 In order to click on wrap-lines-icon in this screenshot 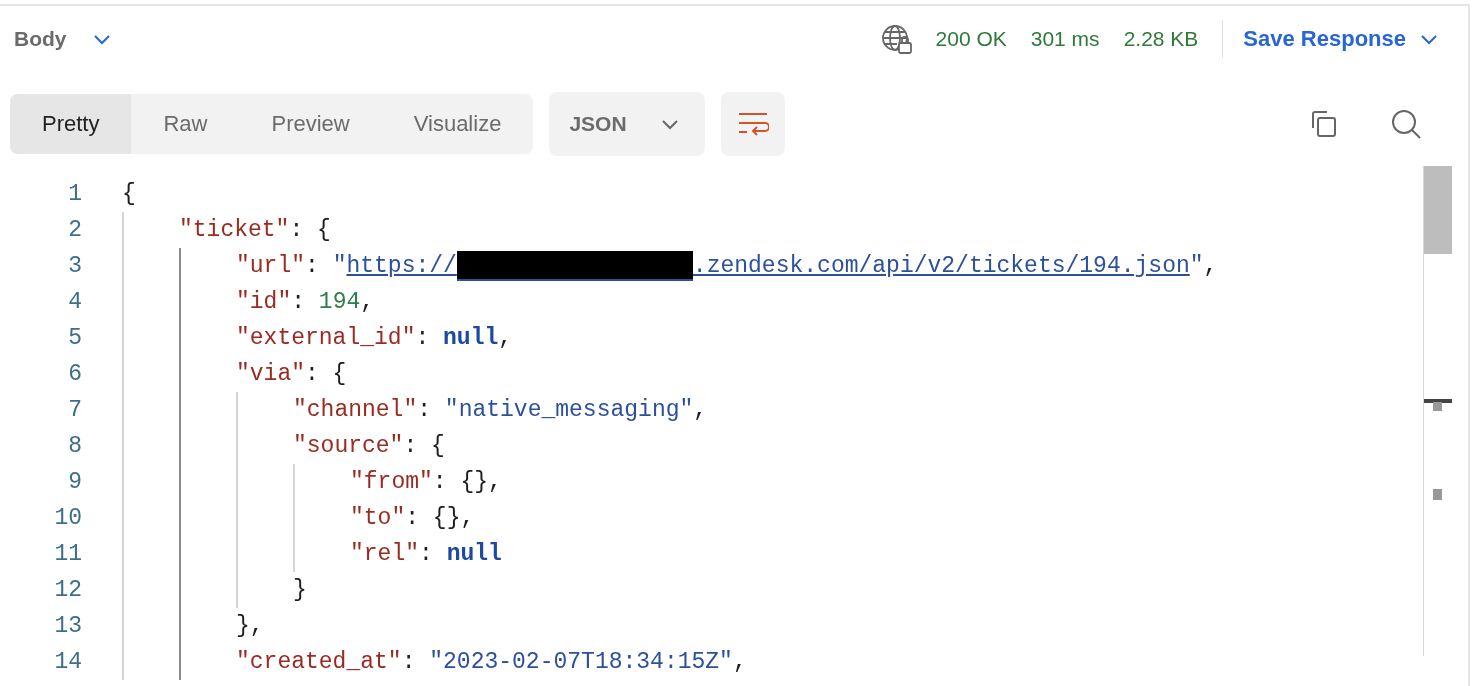, I will do `click(752, 124)`.